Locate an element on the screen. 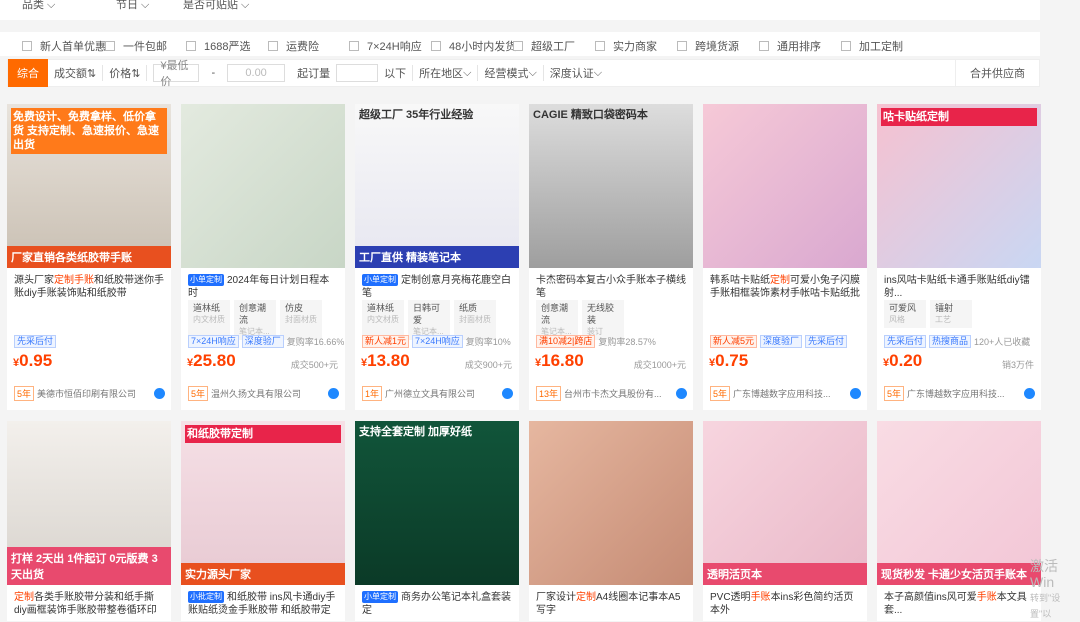 The height and width of the screenshot is (622, 1080). product-image: 超级工厂 35年行业经验 工厂直供 精装笔记本 is located at coordinates (437, 186).